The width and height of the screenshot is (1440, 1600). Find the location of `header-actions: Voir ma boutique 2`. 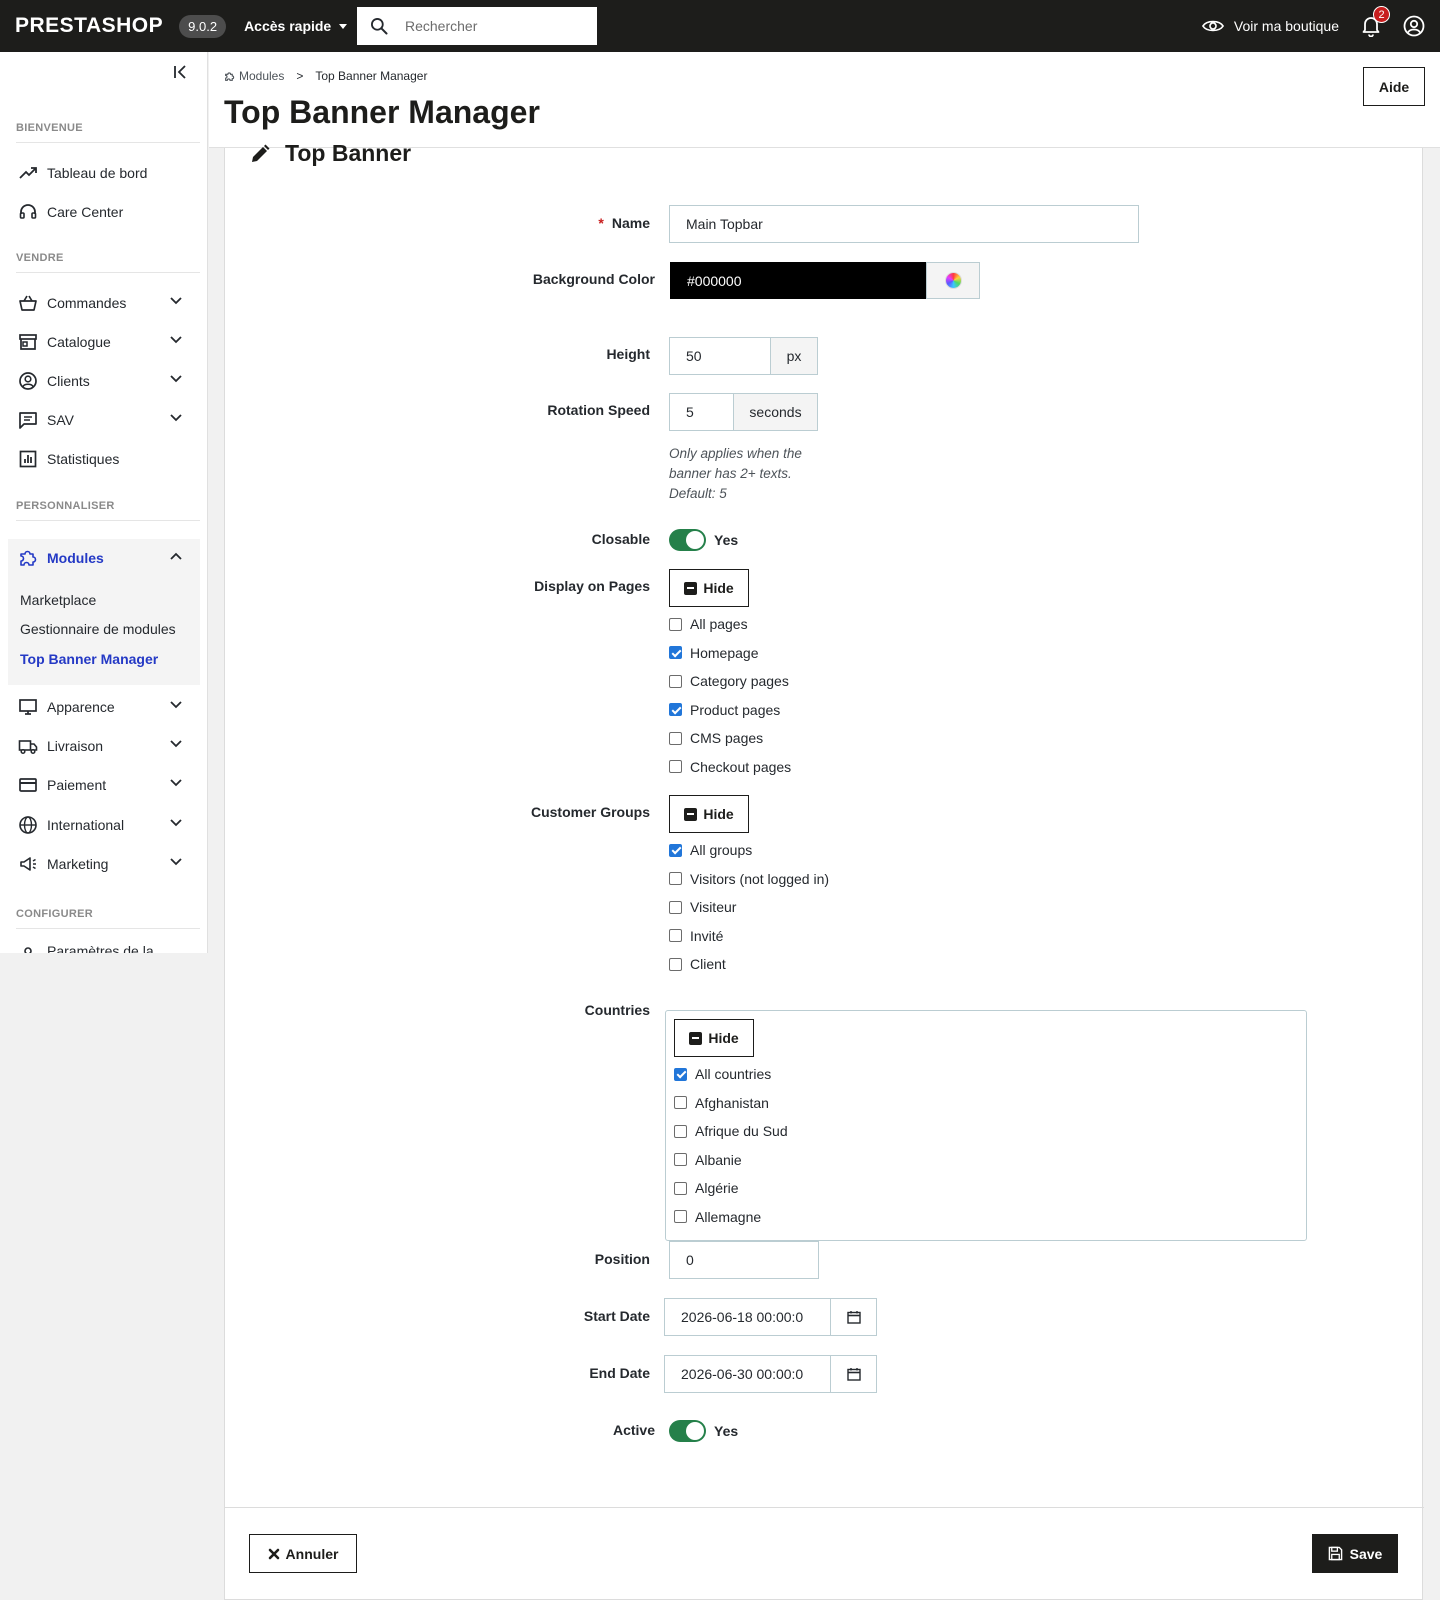

header-actions: Voir ma boutique 2 is located at coordinates (1313, 26).